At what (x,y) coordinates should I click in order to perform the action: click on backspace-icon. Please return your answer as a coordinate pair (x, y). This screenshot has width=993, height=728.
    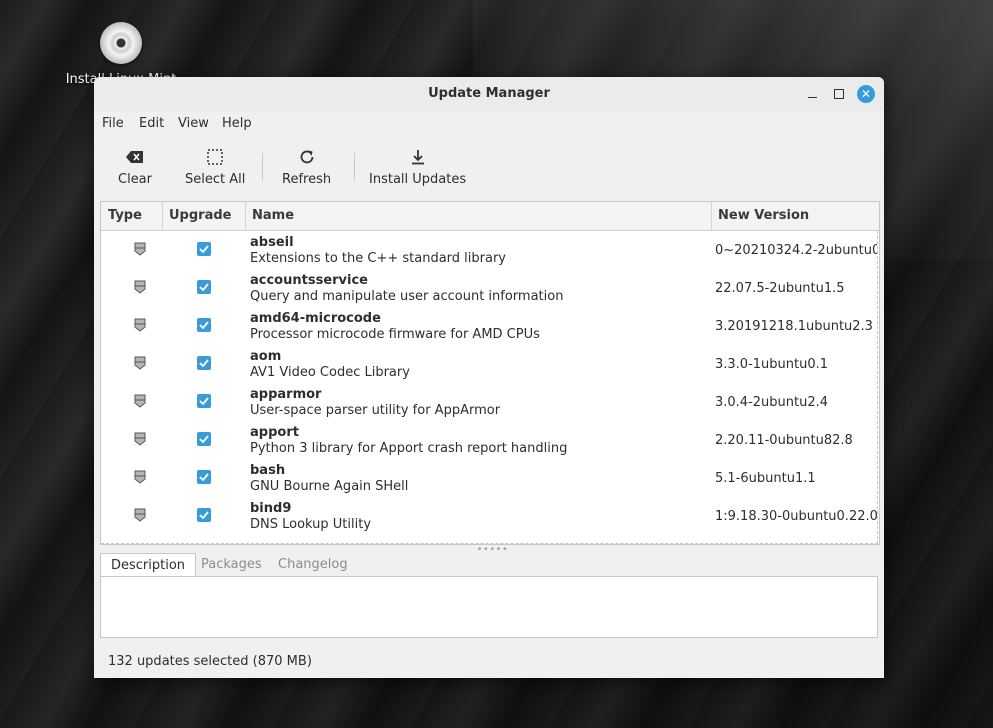
    Looking at the image, I should click on (135, 157).